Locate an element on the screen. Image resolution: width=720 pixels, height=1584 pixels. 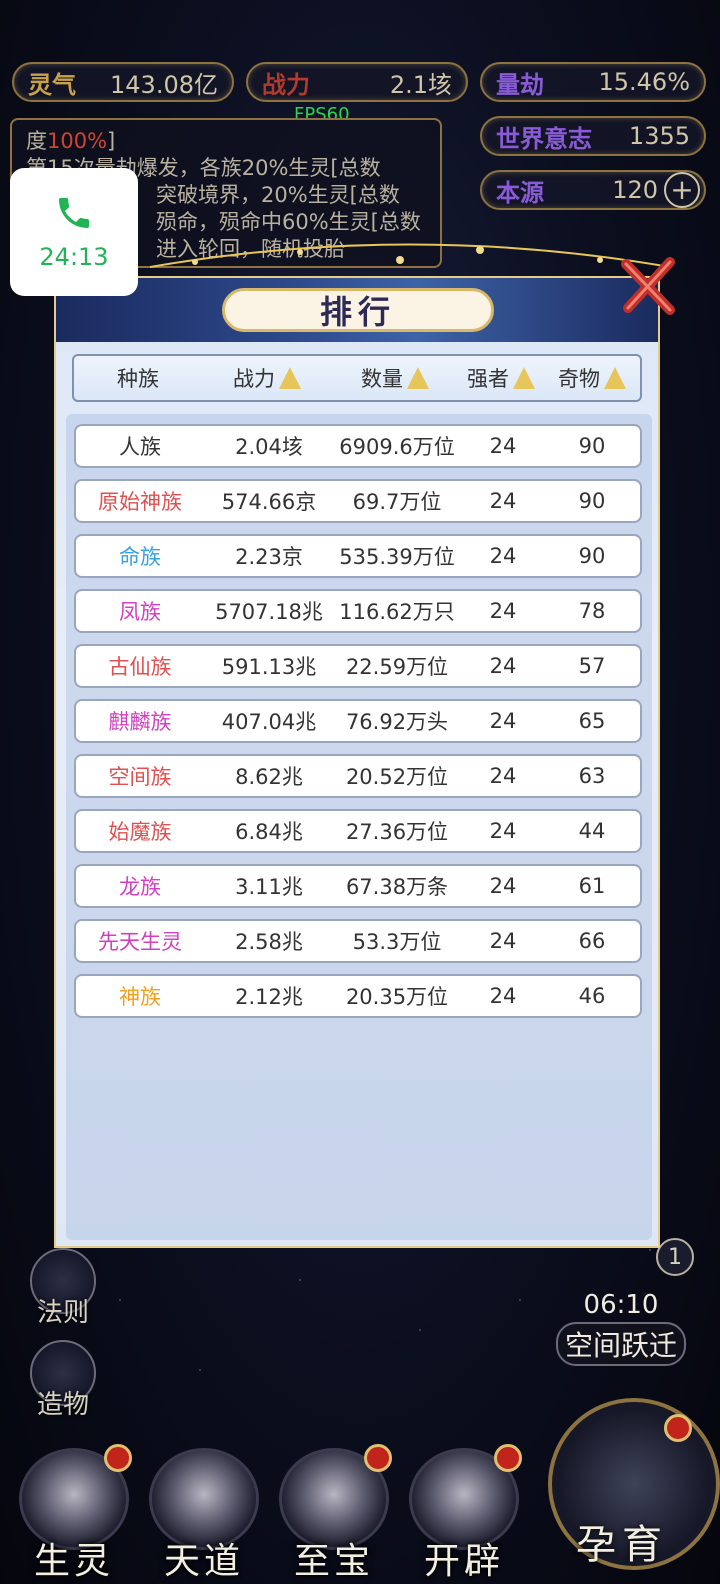
power-value: 591.13兆 is located at coordinates (269, 667).